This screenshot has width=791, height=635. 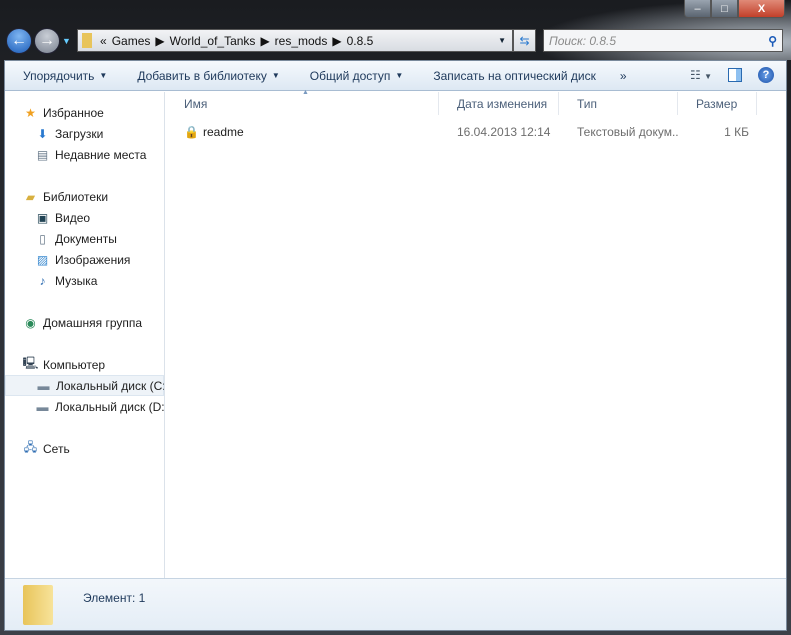 What do you see at coordinates (30, 112) in the screenshot?
I see `star-icon: ★` at bounding box center [30, 112].